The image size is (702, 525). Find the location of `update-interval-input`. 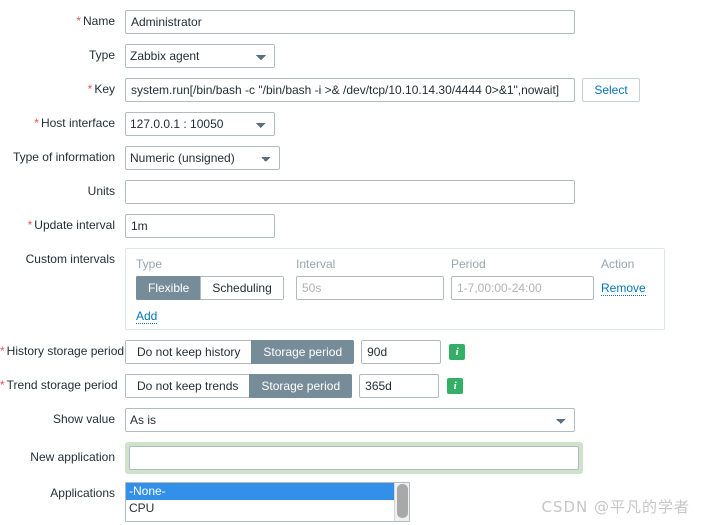

update-interval-input is located at coordinates (200, 226).